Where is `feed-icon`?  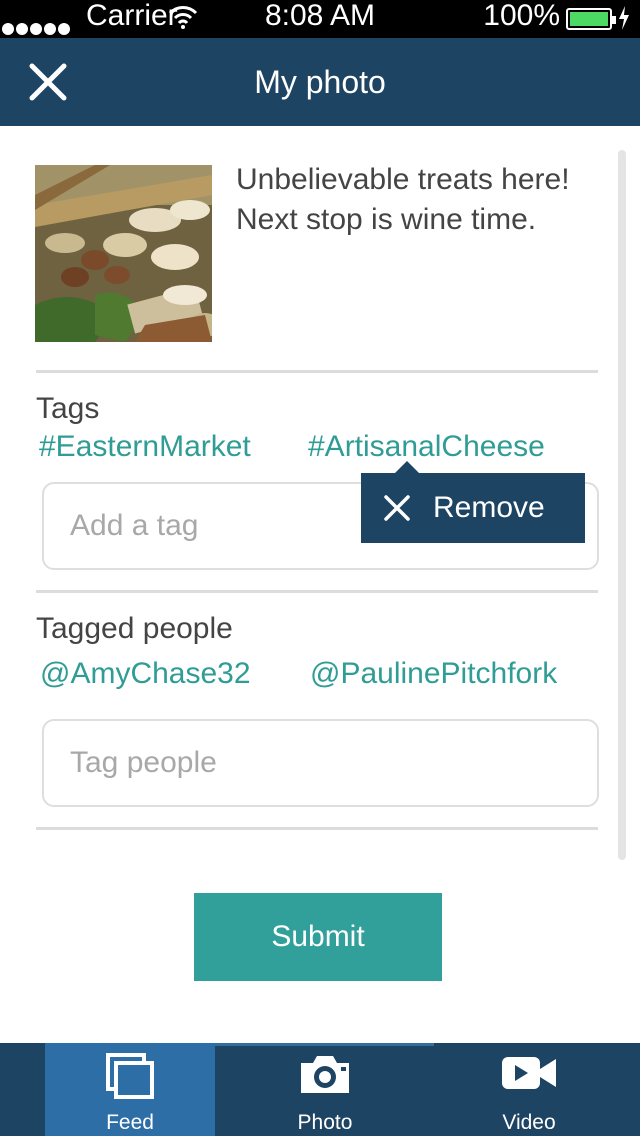
feed-icon is located at coordinates (130, 1076).